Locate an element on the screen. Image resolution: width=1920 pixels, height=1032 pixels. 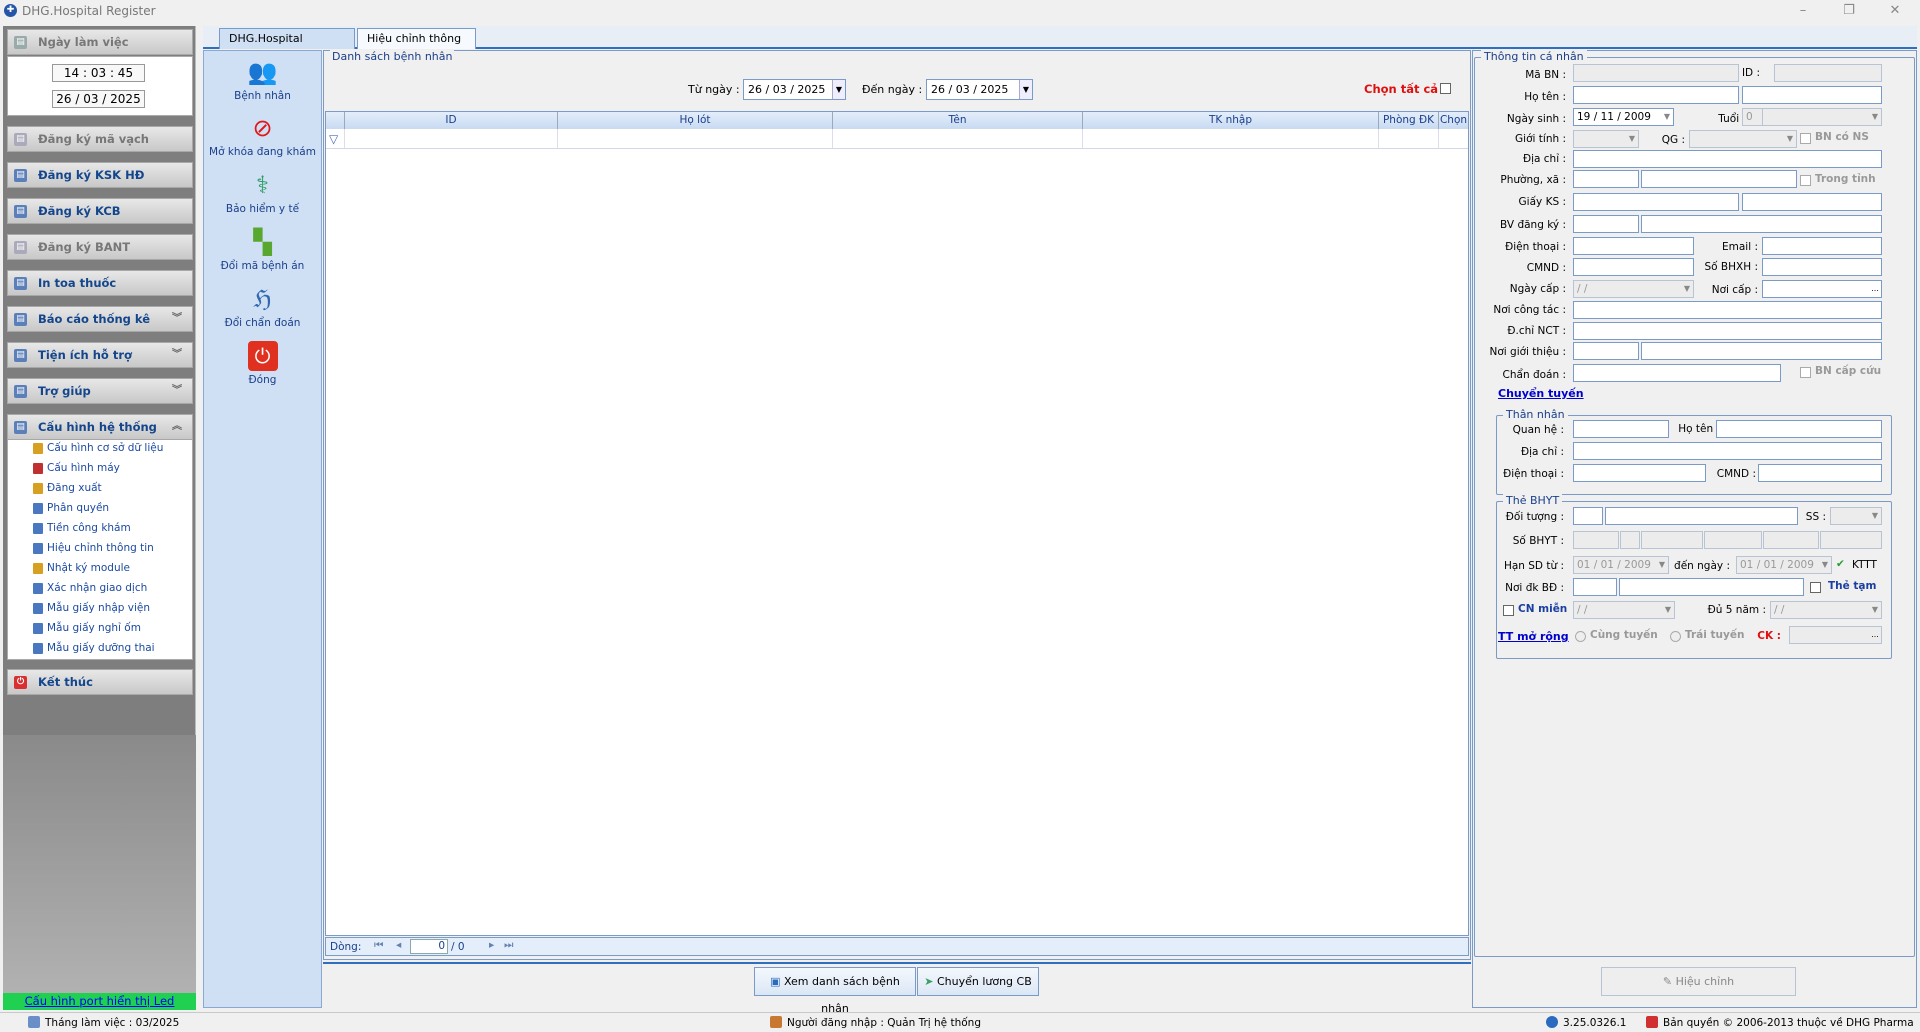
group-kcb-register: ▤ Đăng ký KCB is located at coordinates (100, 211).